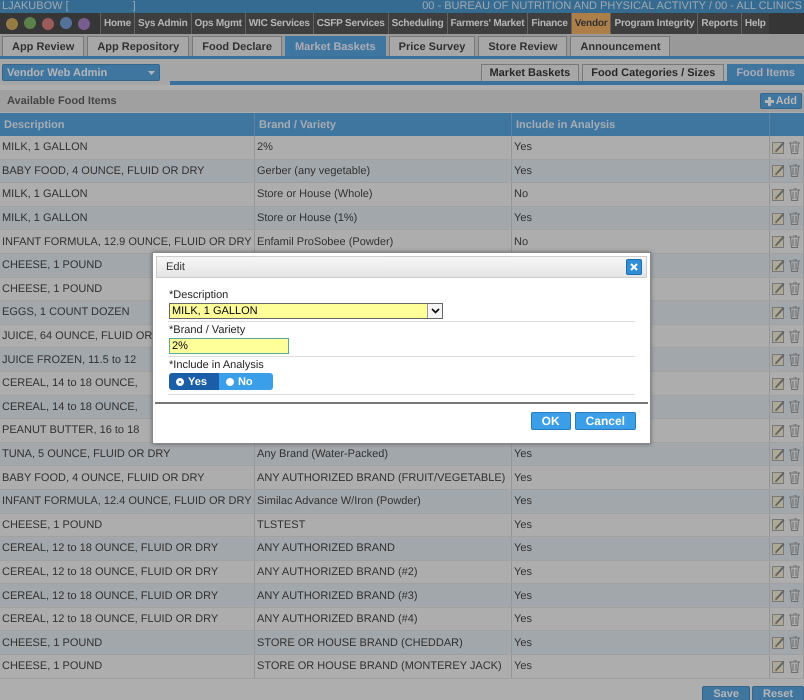  What do you see at coordinates (523, 46) in the screenshot?
I see `tab: Store Review` at bounding box center [523, 46].